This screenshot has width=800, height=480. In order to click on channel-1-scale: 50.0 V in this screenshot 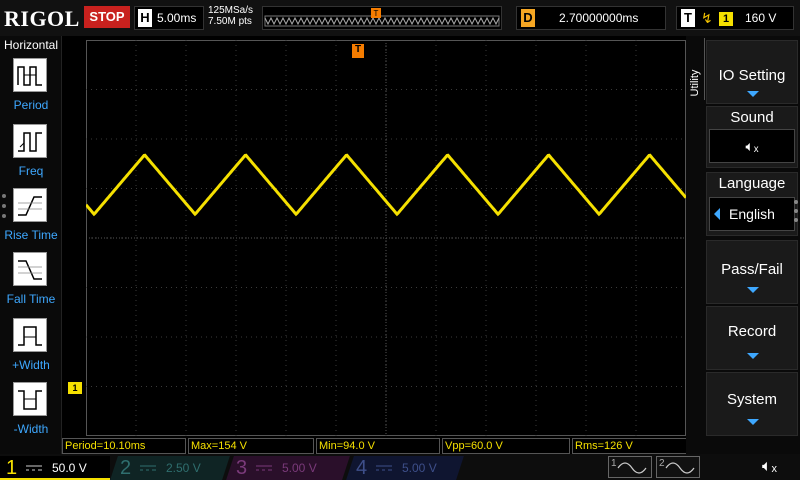, I will do `click(69, 468)`.